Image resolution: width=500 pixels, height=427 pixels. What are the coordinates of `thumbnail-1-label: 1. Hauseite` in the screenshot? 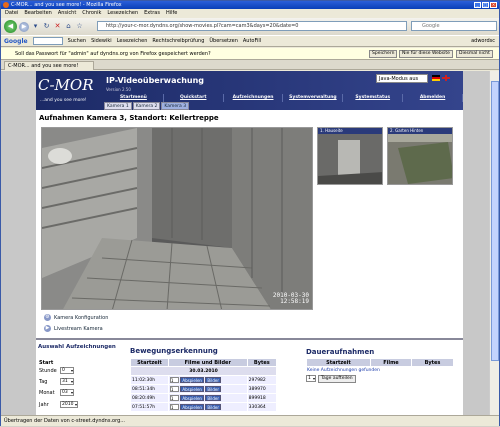 It's located at (350, 131).